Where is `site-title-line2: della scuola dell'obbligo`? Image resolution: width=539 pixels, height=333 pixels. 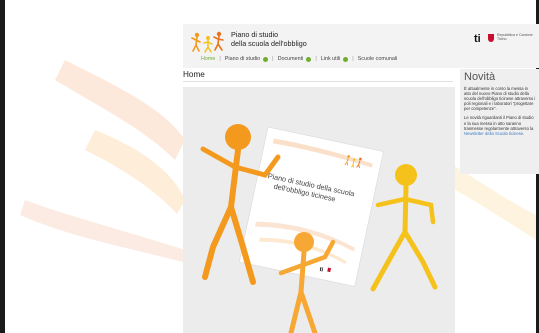 site-title-line2: della scuola dell'obbligo is located at coordinates (269, 43).